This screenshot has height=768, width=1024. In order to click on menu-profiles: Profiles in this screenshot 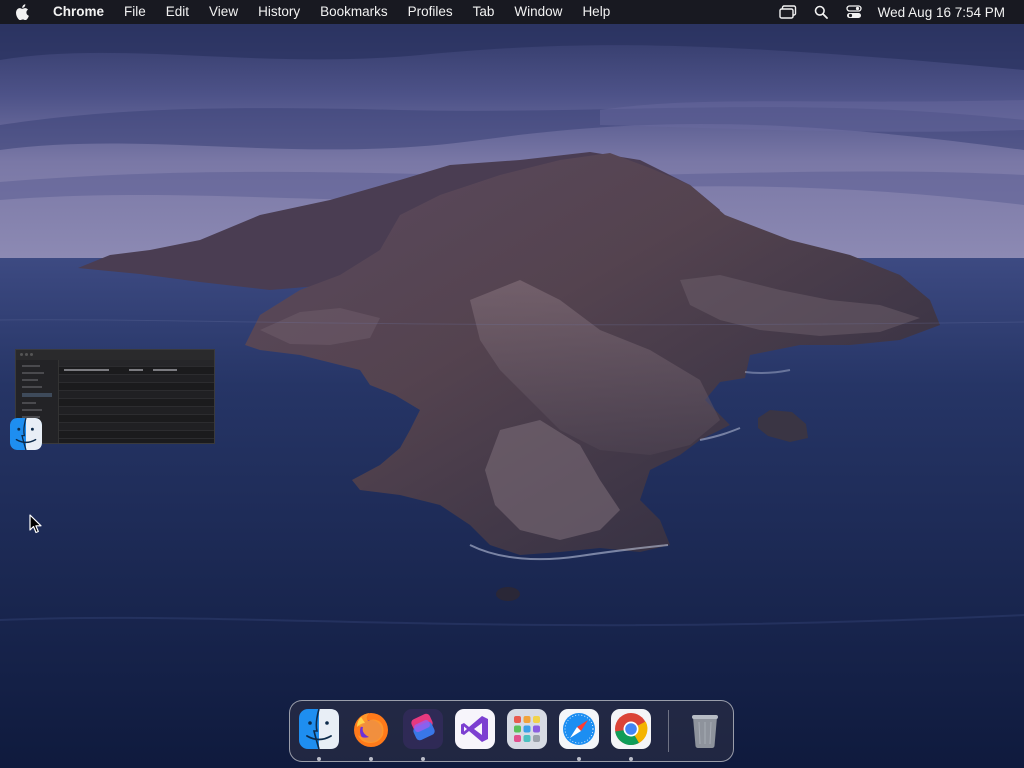, I will do `click(430, 12)`.